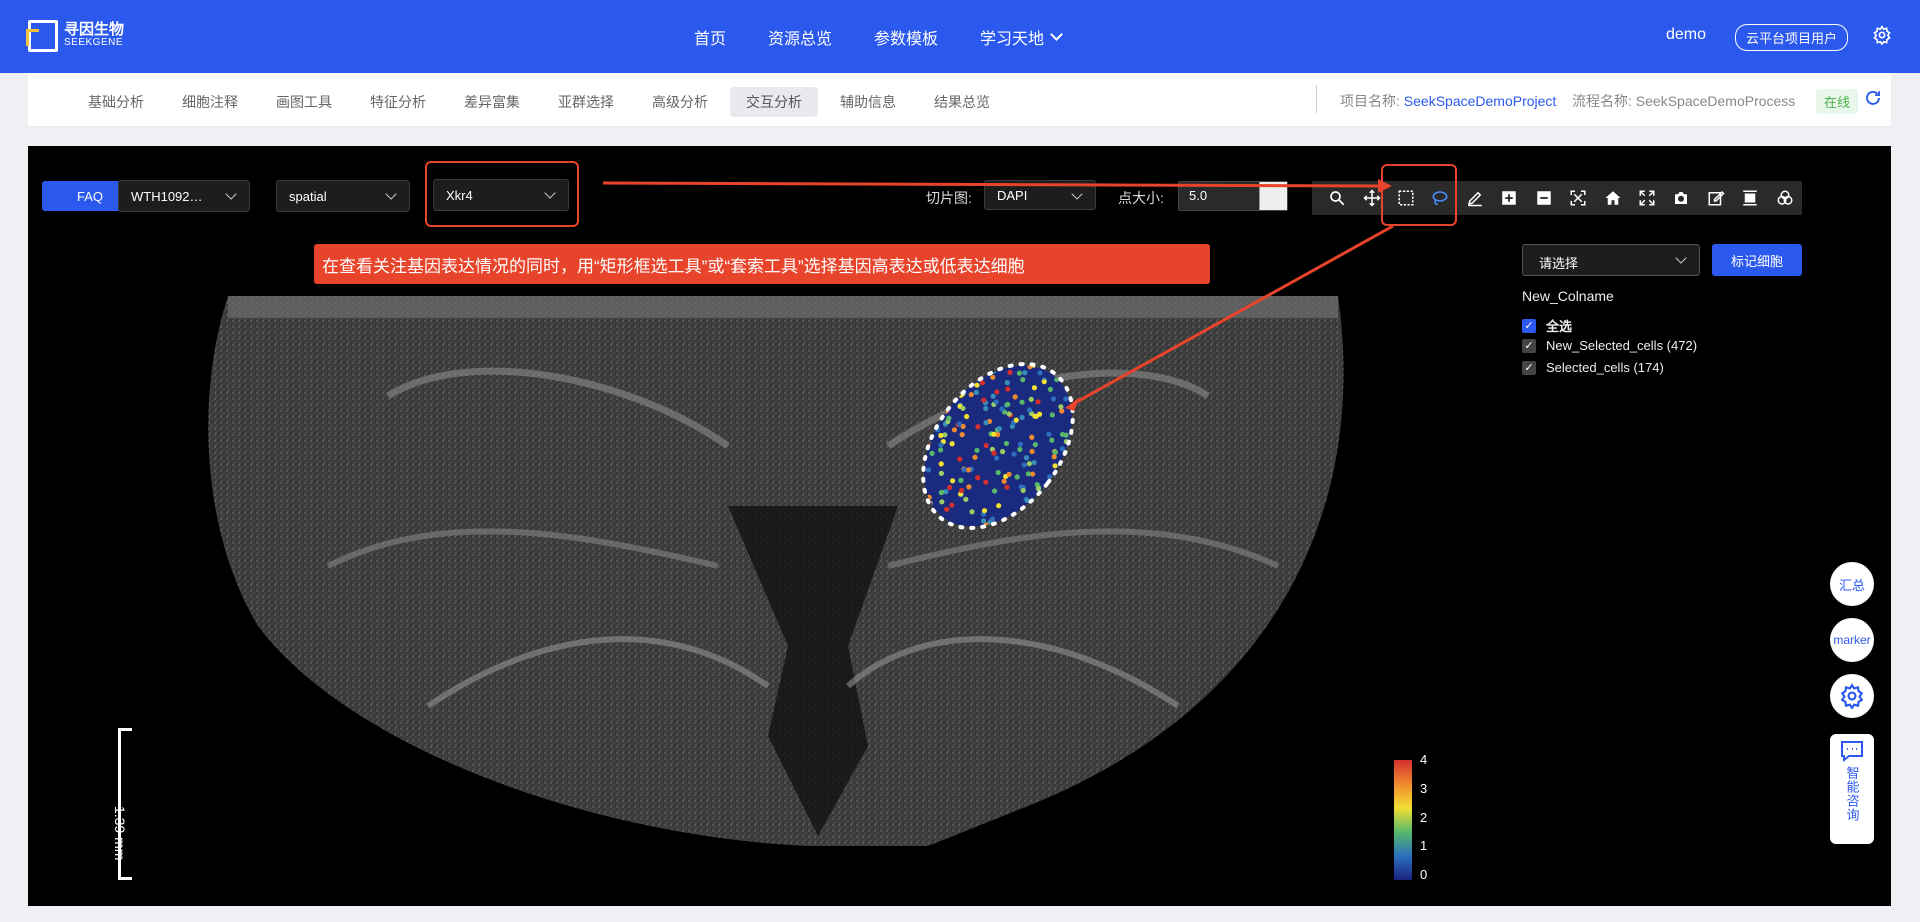 The height and width of the screenshot is (922, 1920). I want to click on project-label: 项目名称:, so click(1370, 101).